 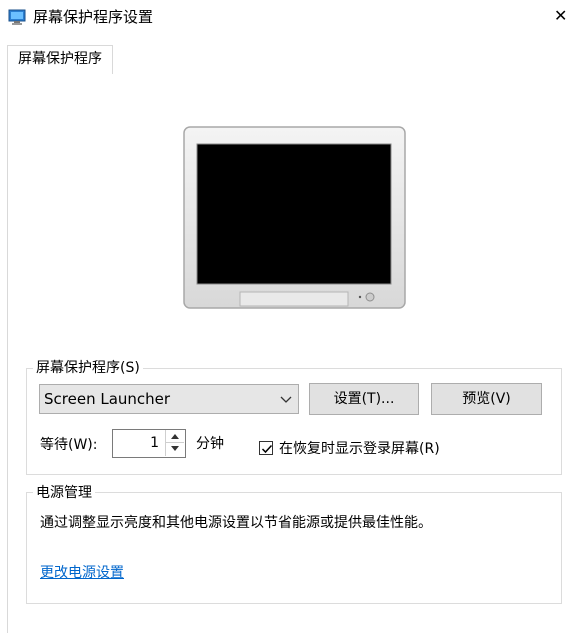 What do you see at coordinates (107, 399) in the screenshot?
I see `screensaver-dropdown-value: Screen Launcher` at bounding box center [107, 399].